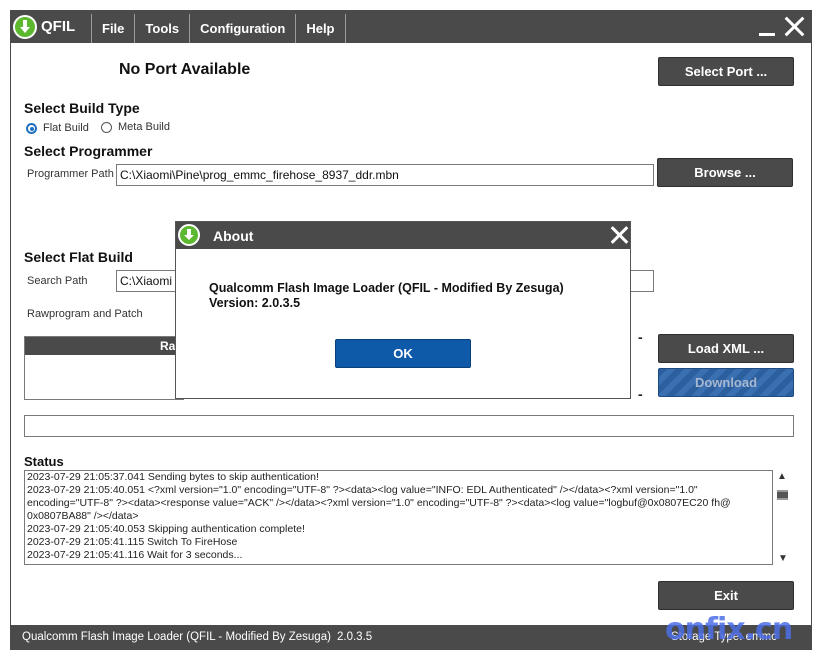 This screenshot has width=821, height=657. Describe the element at coordinates (320, 28) in the screenshot. I see `menu-help: Help` at that location.